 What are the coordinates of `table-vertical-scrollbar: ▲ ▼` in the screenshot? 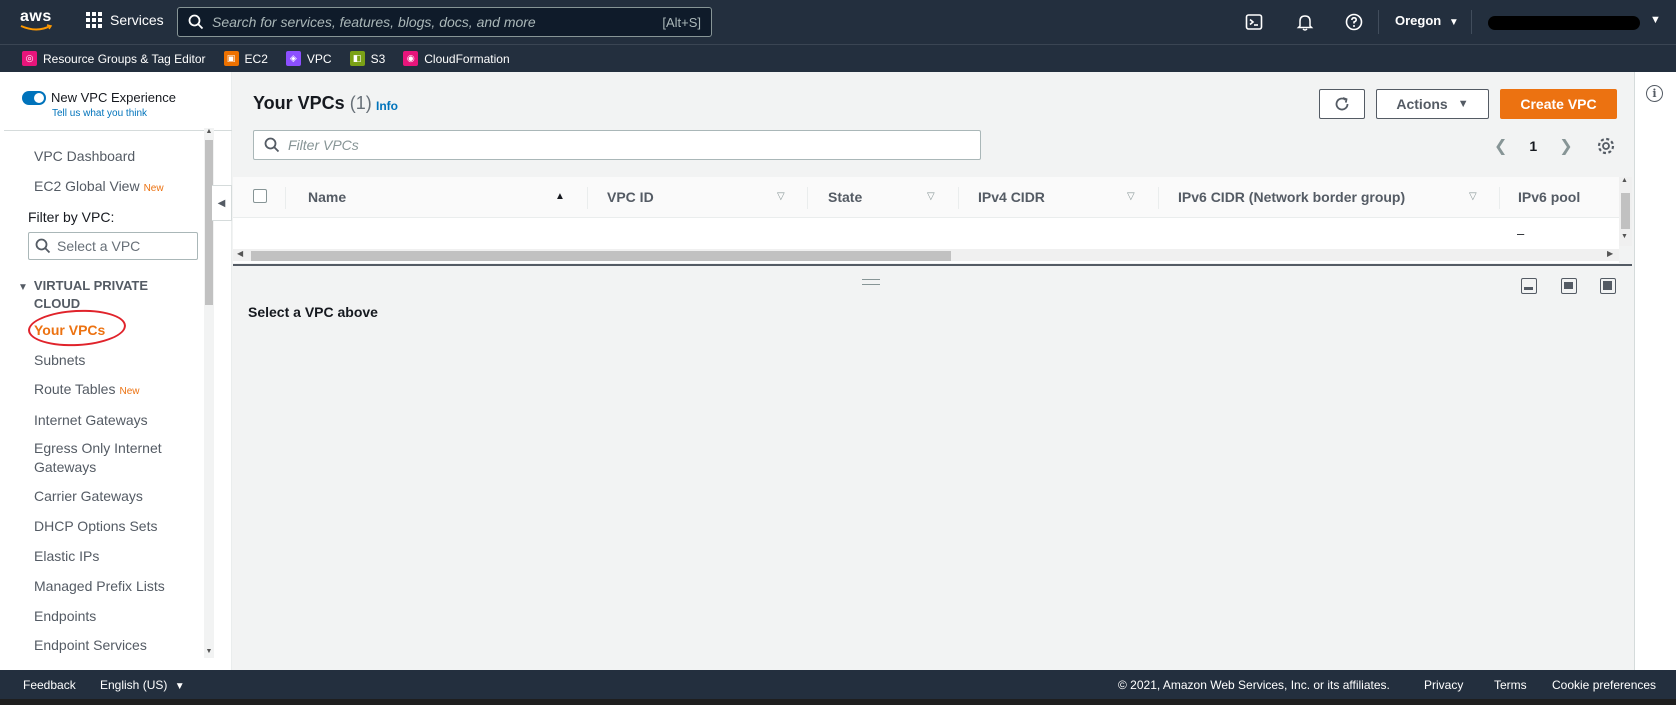 It's located at (1625, 211).